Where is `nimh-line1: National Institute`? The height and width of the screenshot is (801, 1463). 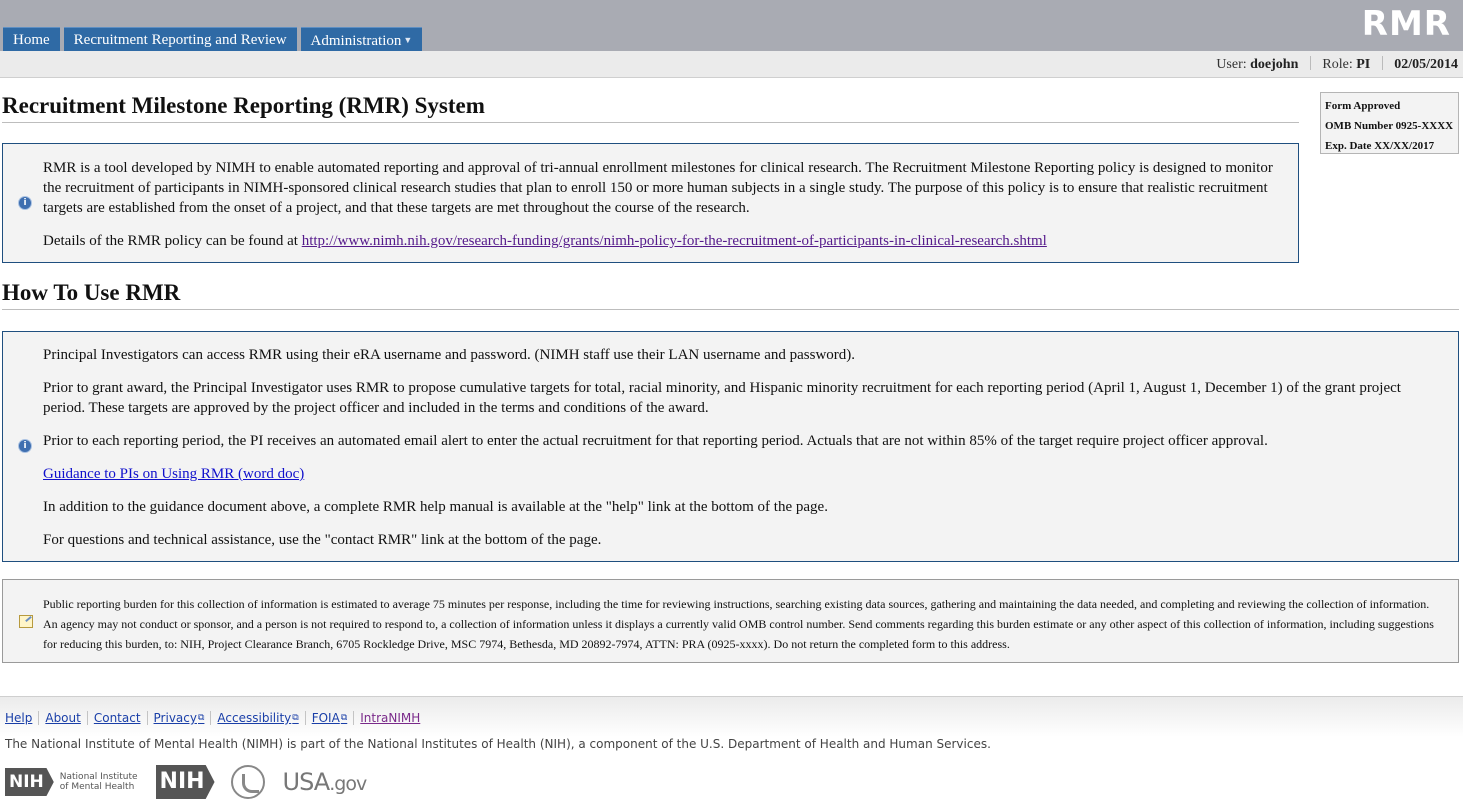 nimh-line1: National Institute is located at coordinates (98, 777).